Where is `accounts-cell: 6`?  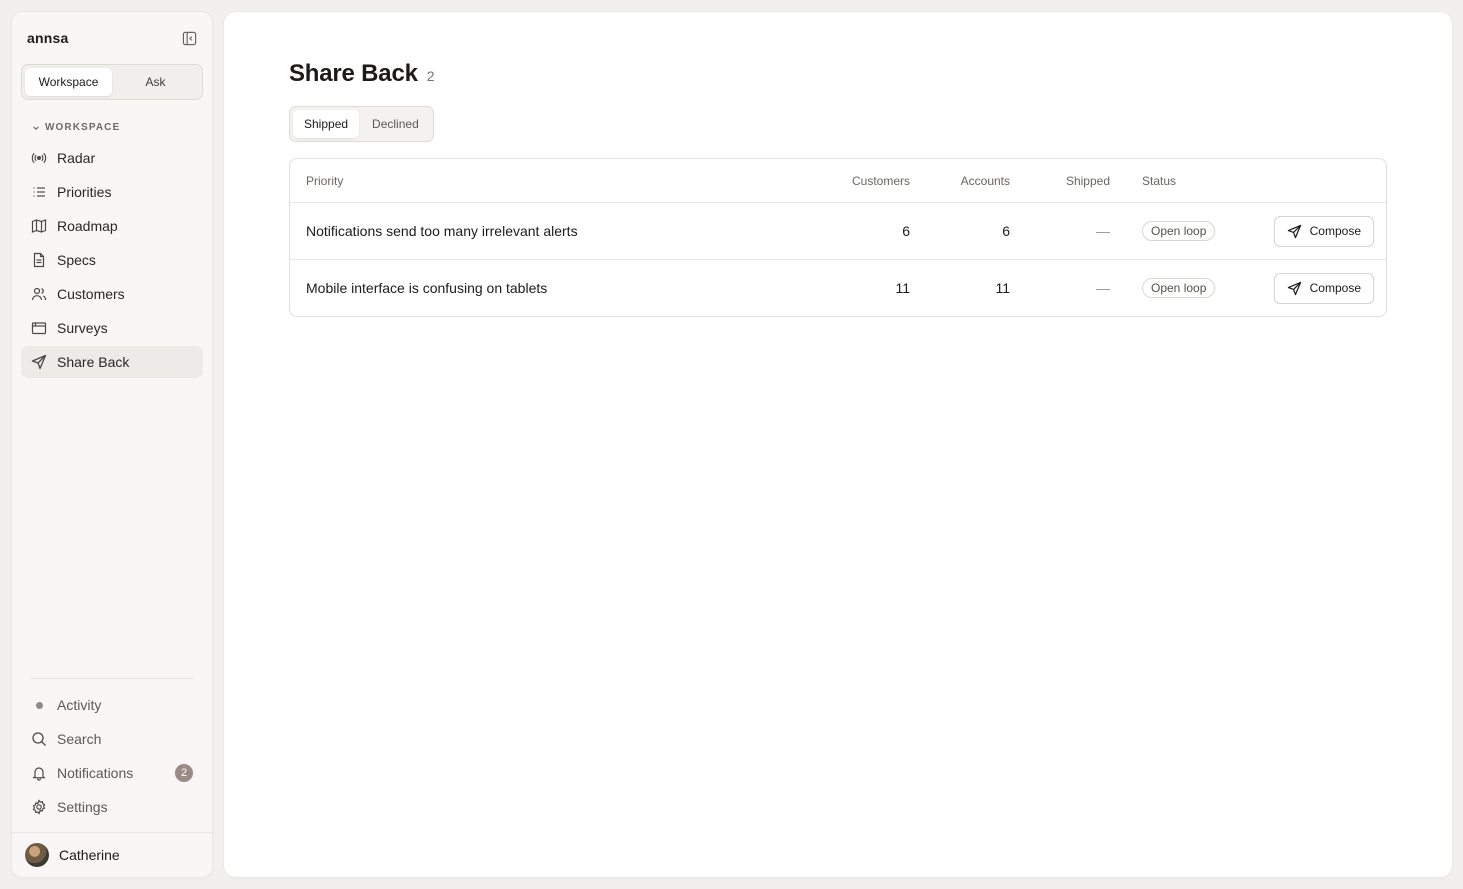 accounts-cell: 6 is located at coordinates (1006, 231).